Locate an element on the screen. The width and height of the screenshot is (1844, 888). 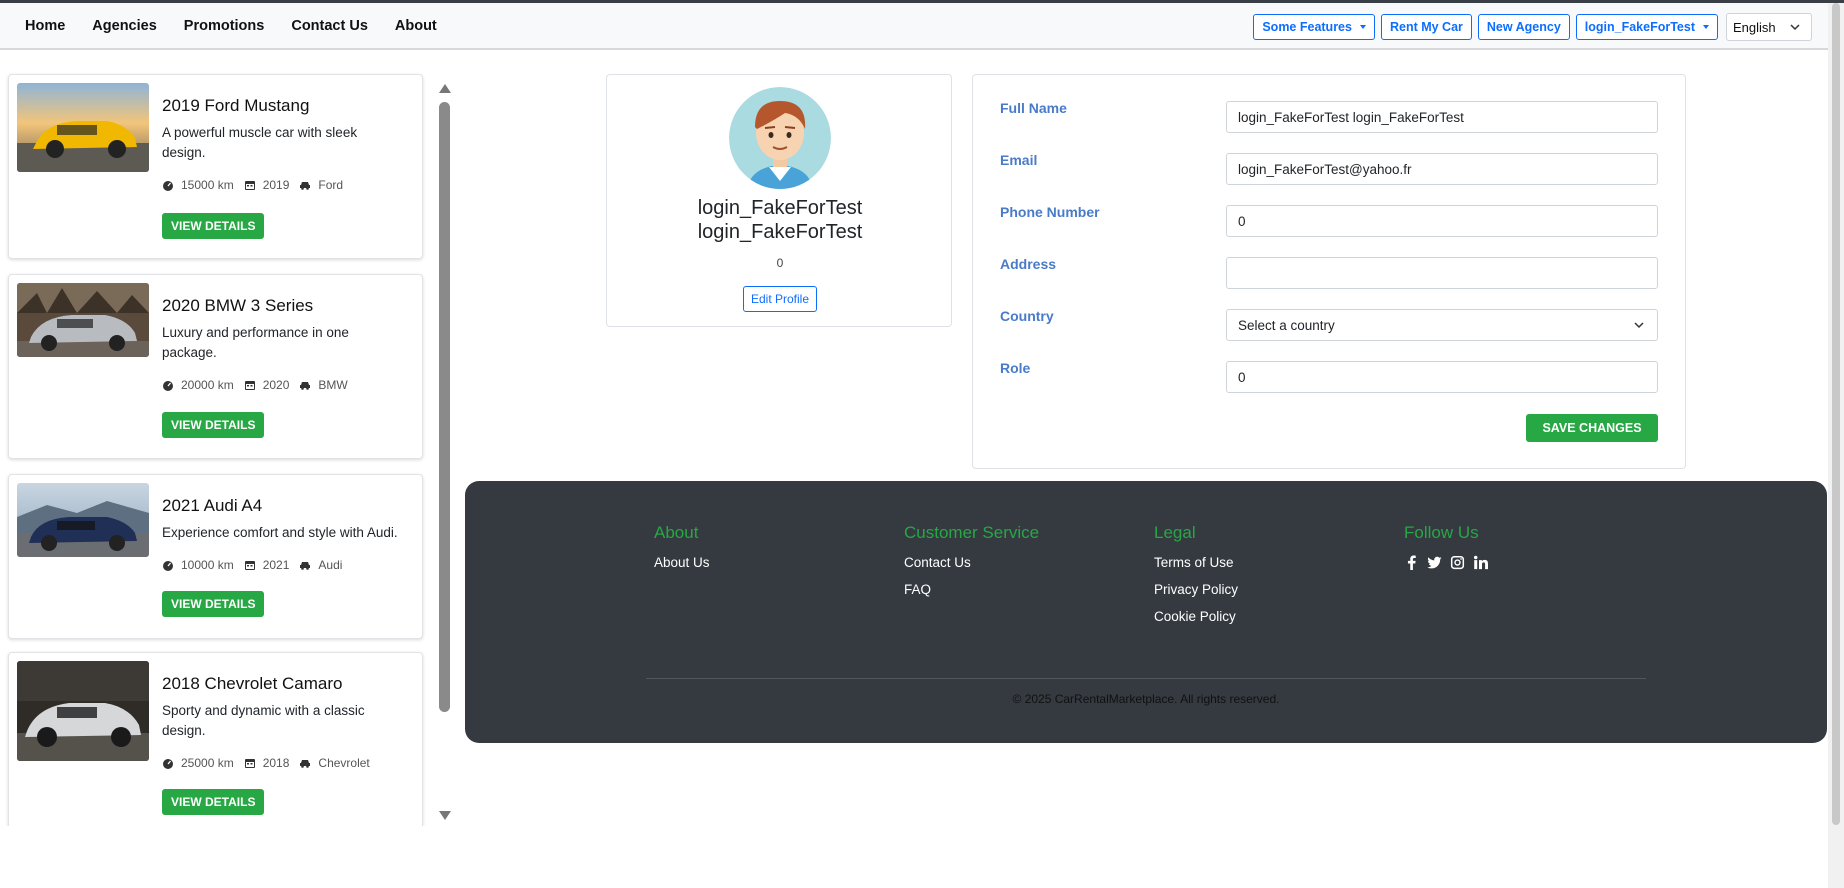
page-scrollbar is located at coordinates (1836, 445).